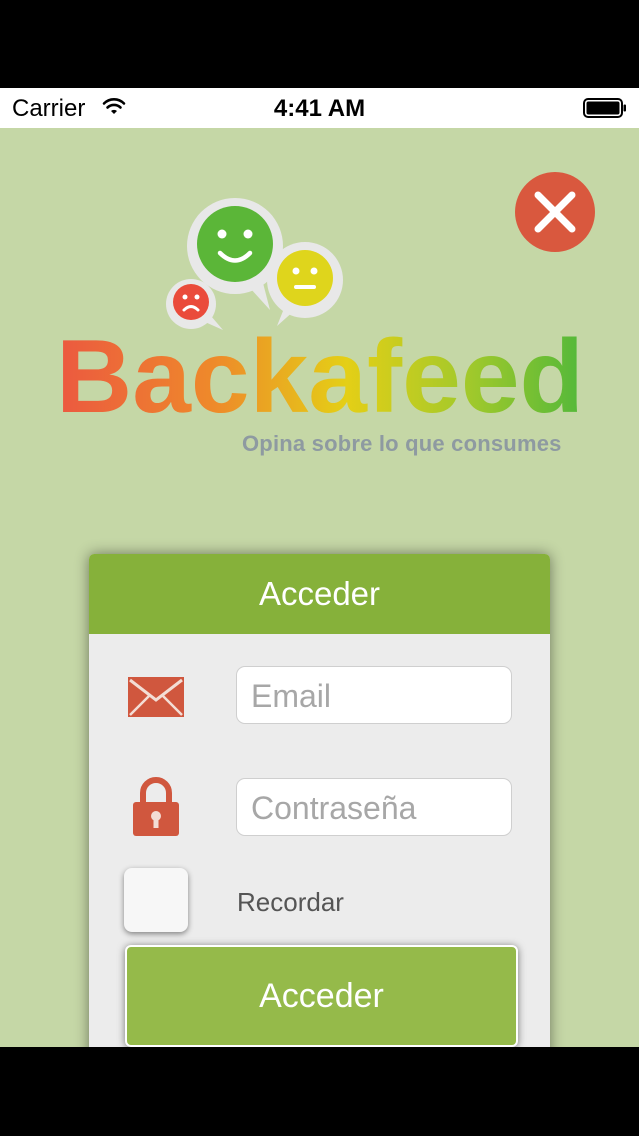 The height and width of the screenshot is (1136, 639). What do you see at coordinates (604, 108) in the screenshot?
I see `battery-icon` at bounding box center [604, 108].